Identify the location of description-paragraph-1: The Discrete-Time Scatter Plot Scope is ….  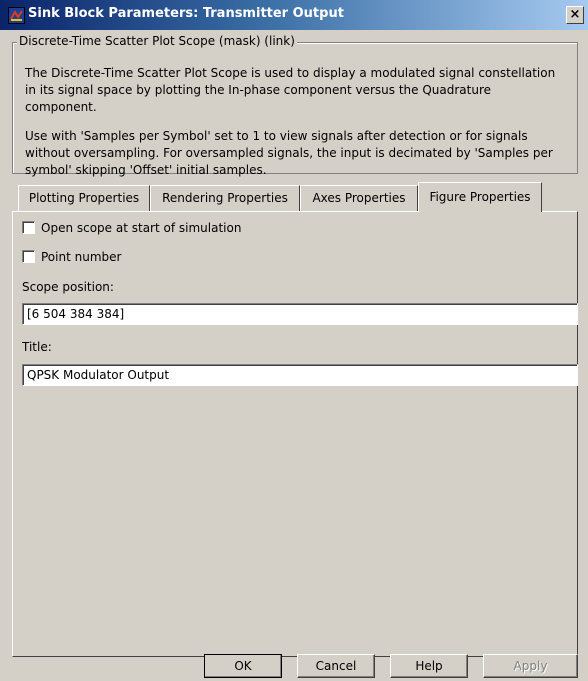
(290, 90).